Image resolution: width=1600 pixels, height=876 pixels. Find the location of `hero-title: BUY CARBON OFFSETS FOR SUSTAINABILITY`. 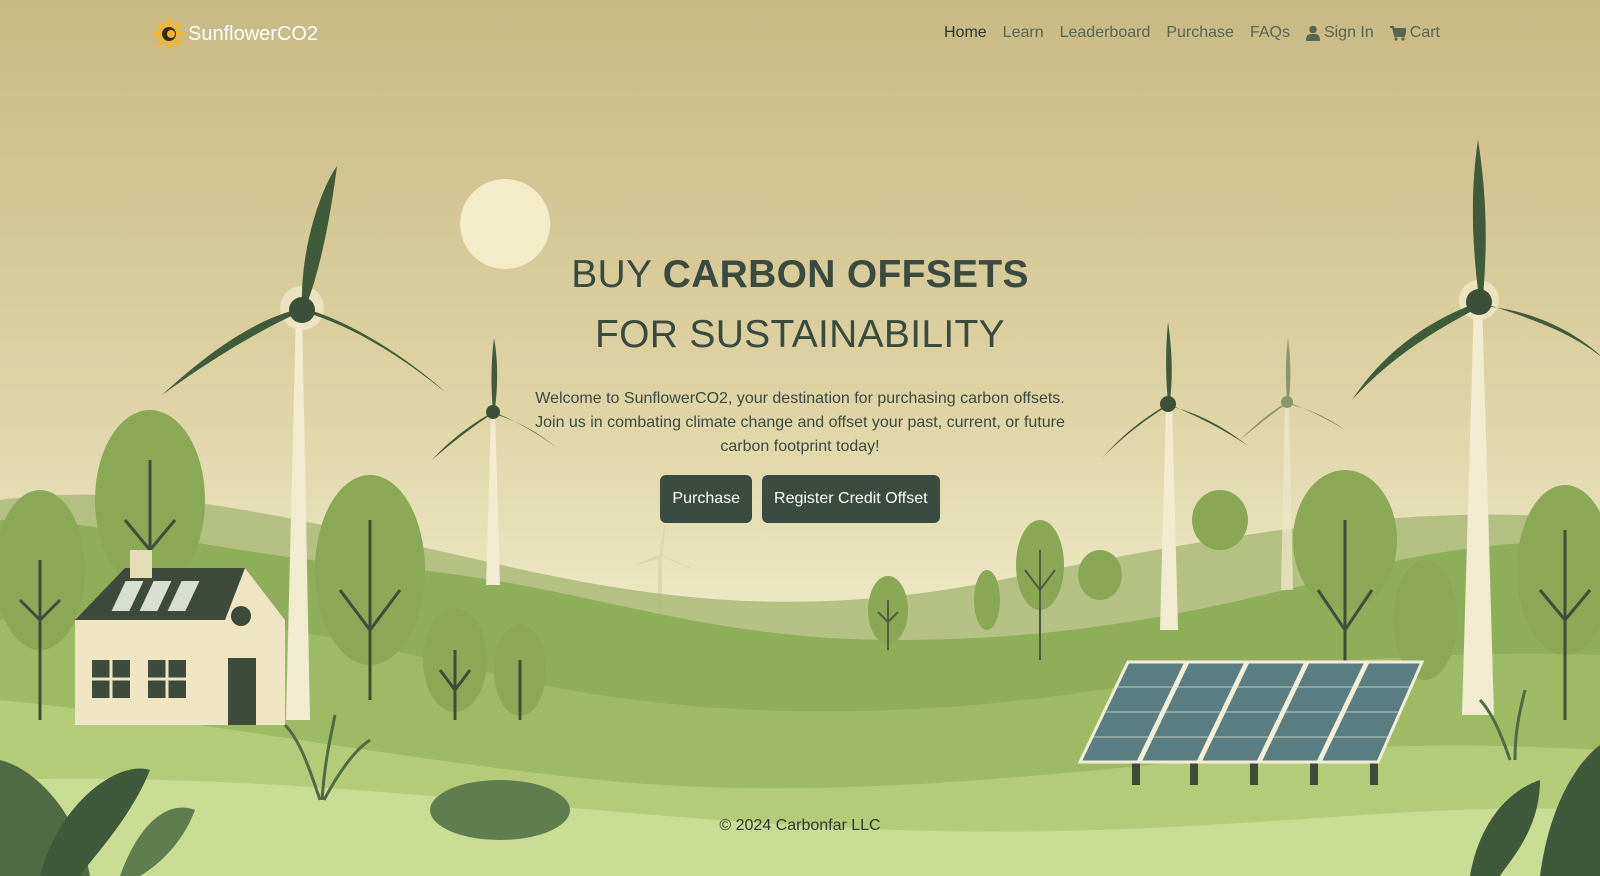

hero-title: BUY CARBON OFFSETS FOR SUSTAINABILITY is located at coordinates (800, 305).